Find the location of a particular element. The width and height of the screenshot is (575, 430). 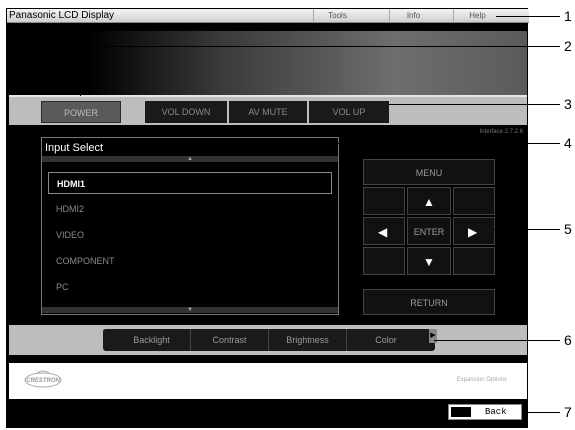

av-mute-button: AV MUTE is located at coordinates (268, 112).